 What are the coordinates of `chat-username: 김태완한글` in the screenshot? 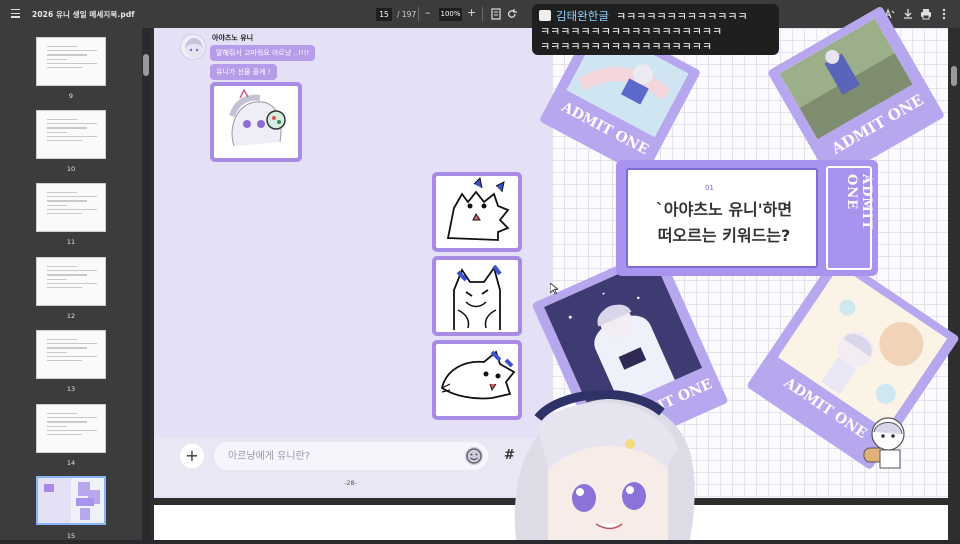 It's located at (582, 16).